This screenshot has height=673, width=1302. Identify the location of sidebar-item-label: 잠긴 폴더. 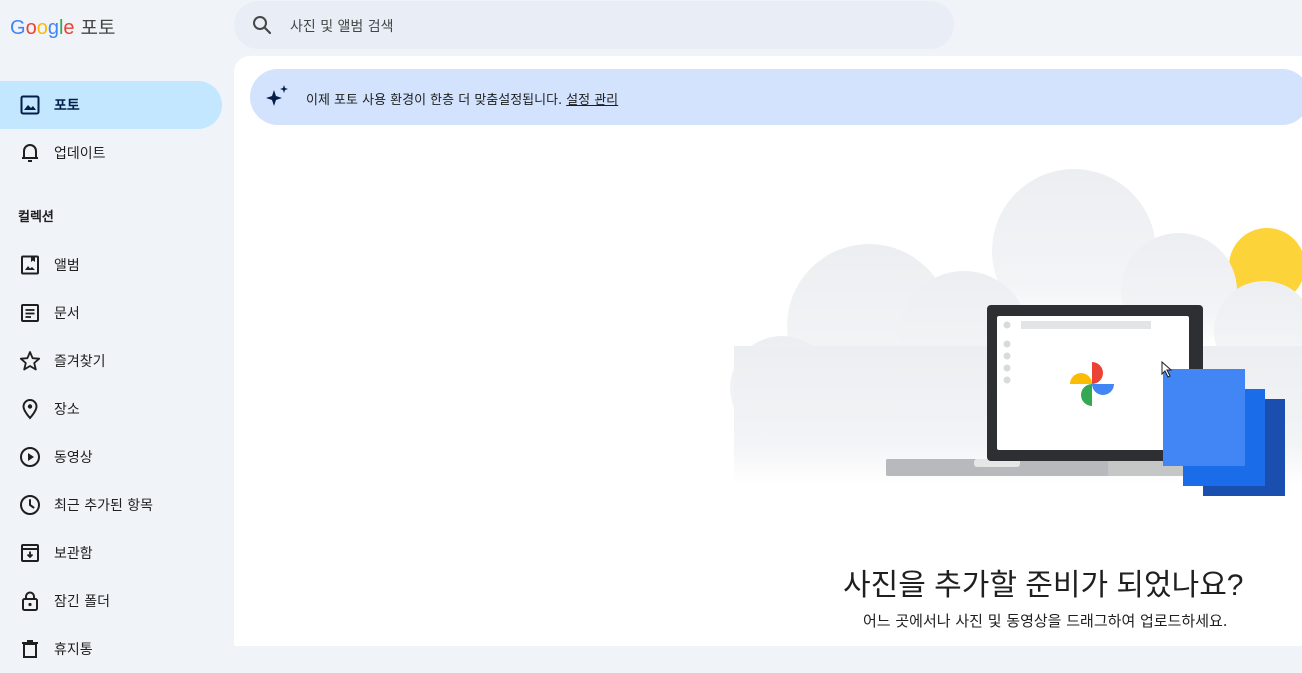
(82, 602).